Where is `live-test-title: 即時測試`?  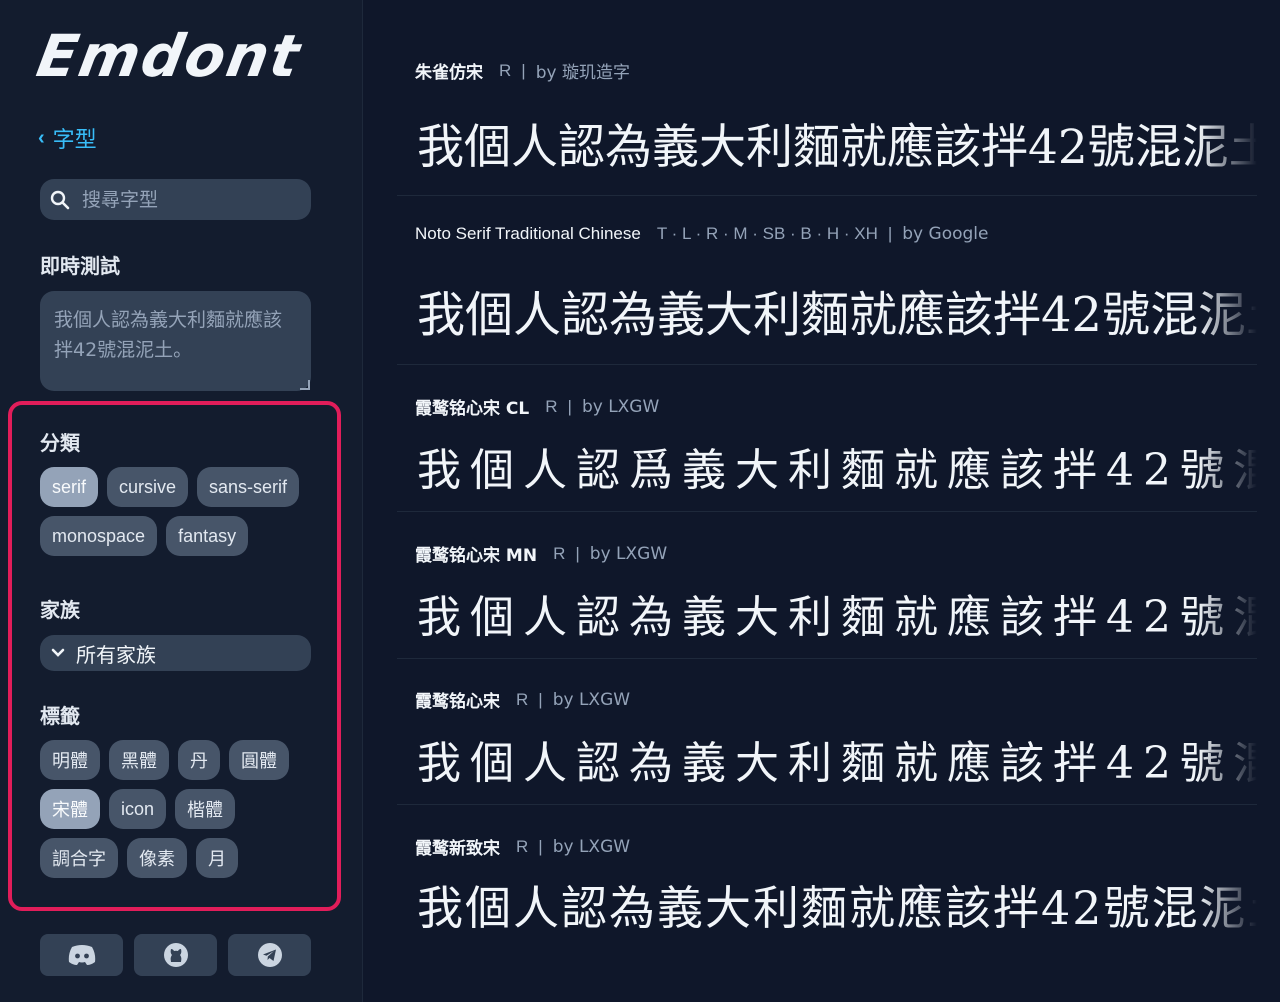
live-test-title: 即時測試 is located at coordinates (80, 266).